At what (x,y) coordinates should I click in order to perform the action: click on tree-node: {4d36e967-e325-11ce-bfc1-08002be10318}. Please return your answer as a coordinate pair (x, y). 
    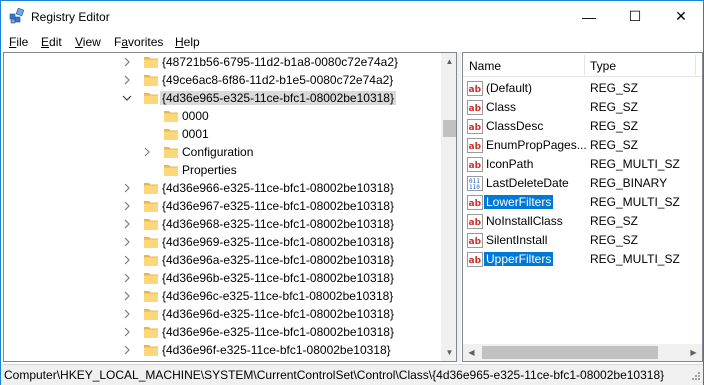
    Looking at the image, I should click on (222, 206).